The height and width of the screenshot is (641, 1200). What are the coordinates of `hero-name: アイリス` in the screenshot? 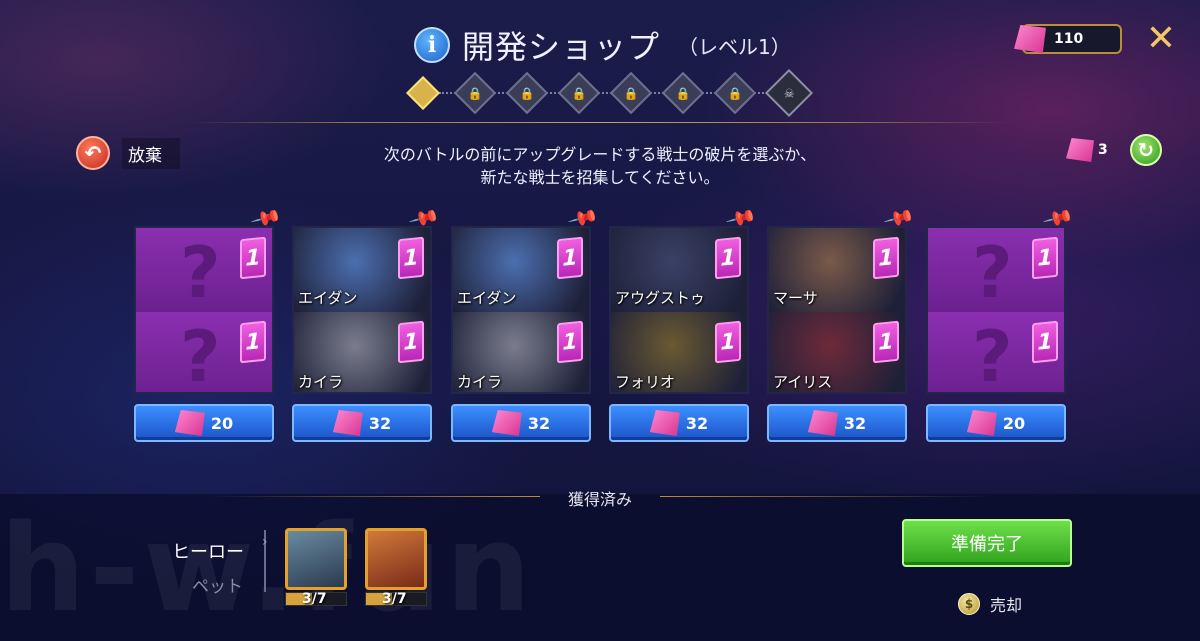 It's located at (803, 382).